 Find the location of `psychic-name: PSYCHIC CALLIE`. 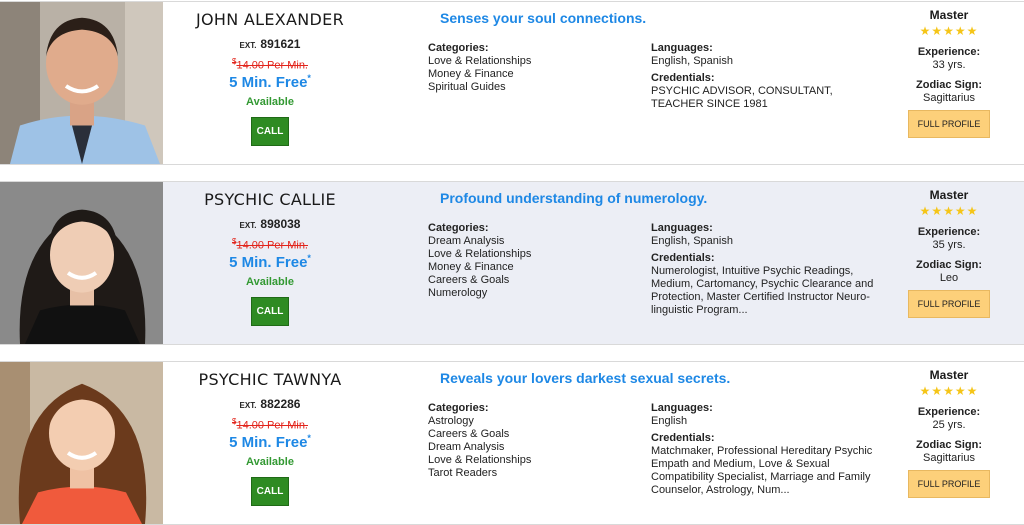

psychic-name: PSYCHIC CALLIE is located at coordinates (270, 199).